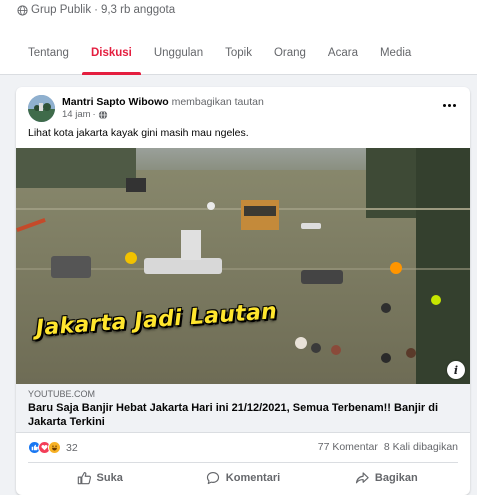 The width and height of the screenshot is (477, 495). I want to click on like-button: Suka, so click(99, 478).